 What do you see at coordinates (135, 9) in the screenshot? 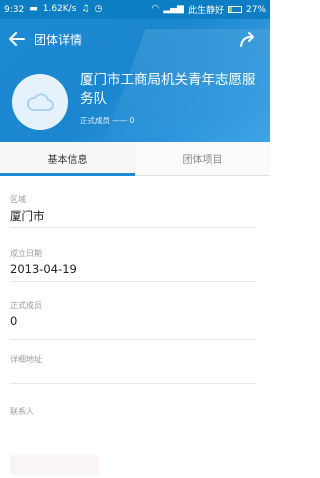
I see `status-bar: 9:32 ▬ 1.62K/s ♫ ◷ ◠ ▂▄▆ 此生静好 27%` at bounding box center [135, 9].